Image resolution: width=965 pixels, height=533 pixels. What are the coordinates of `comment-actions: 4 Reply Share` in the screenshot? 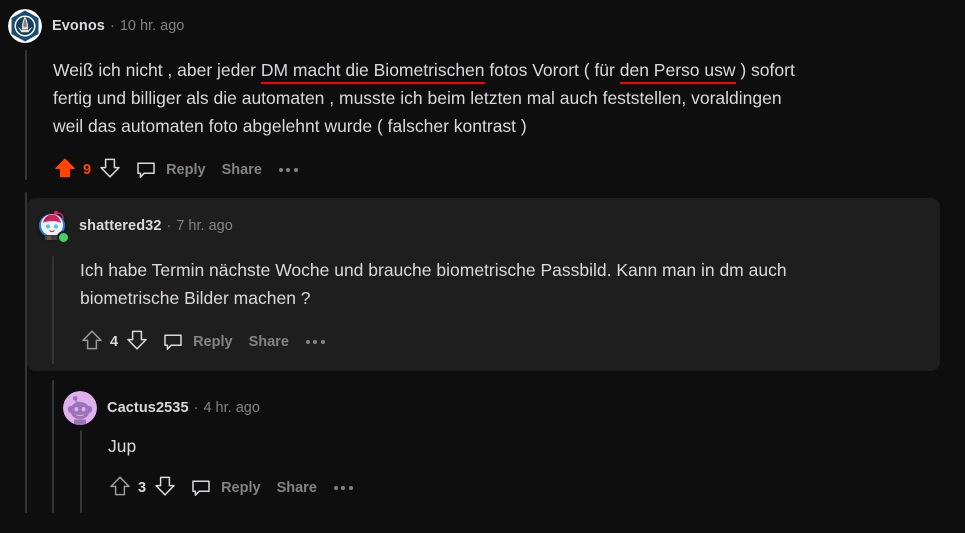 It's located at (202, 342).